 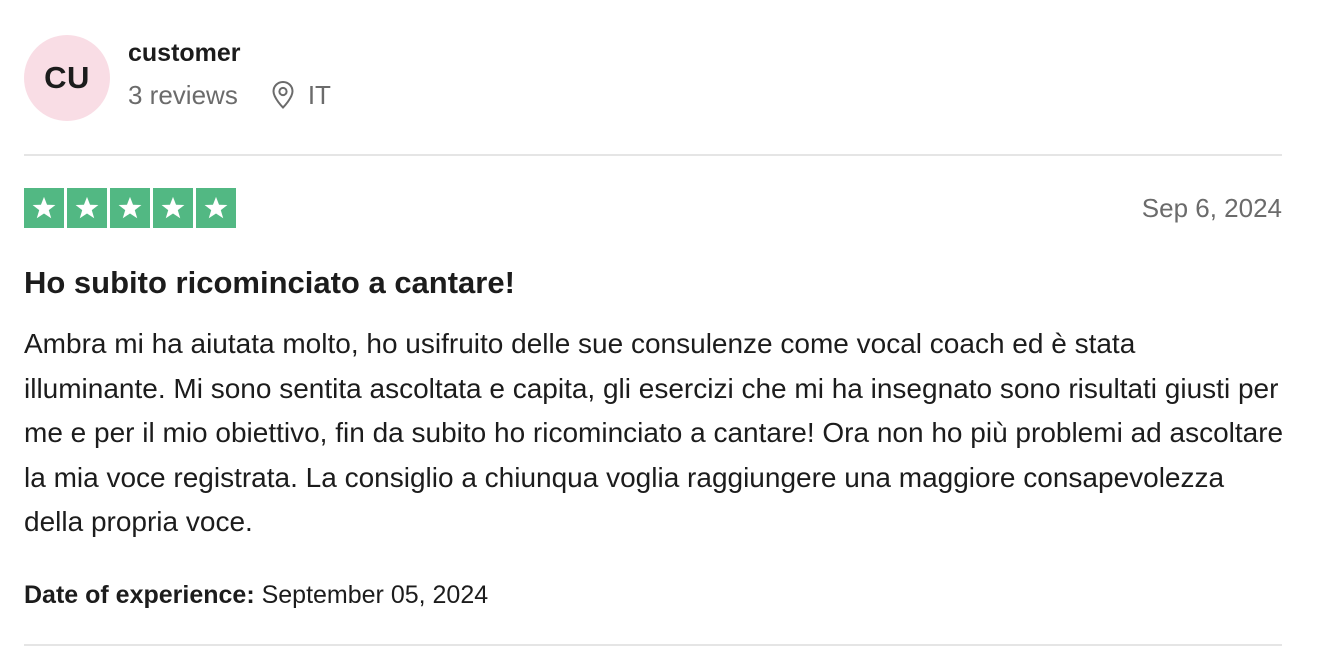 I want to click on experience-label: Date of experience:, so click(x=139, y=595).